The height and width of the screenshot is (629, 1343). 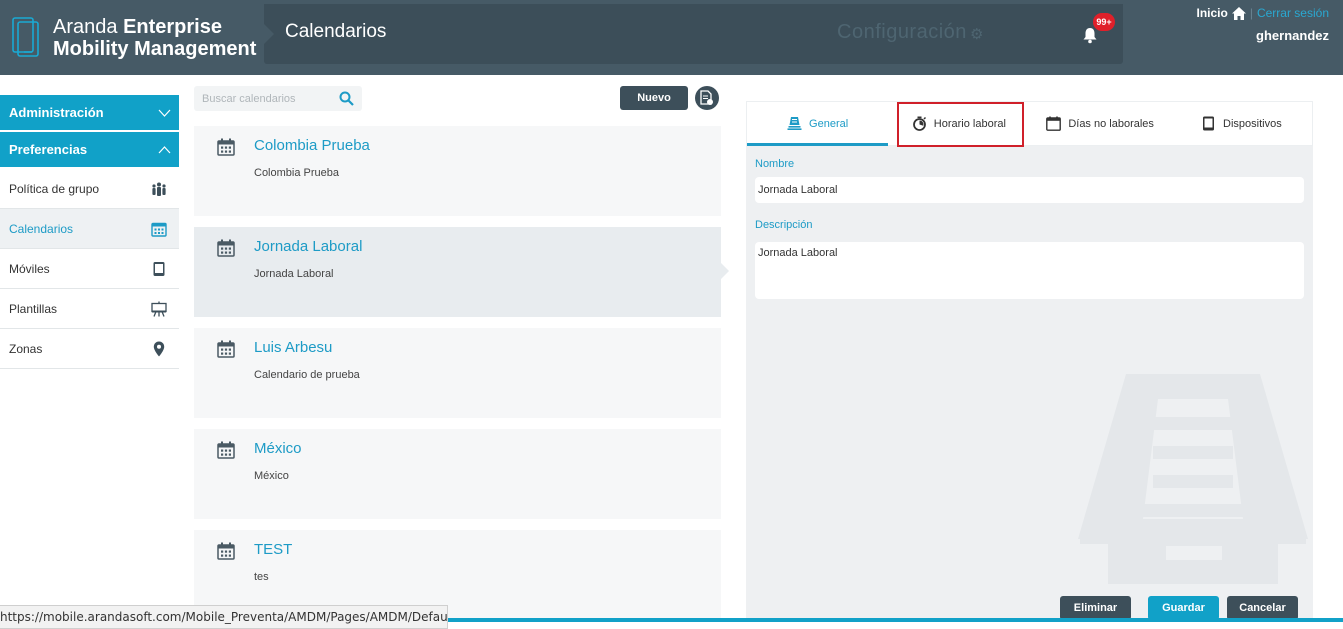 What do you see at coordinates (26, 348) in the screenshot?
I see `sidebar-item-label: Zonas` at bounding box center [26, 348].